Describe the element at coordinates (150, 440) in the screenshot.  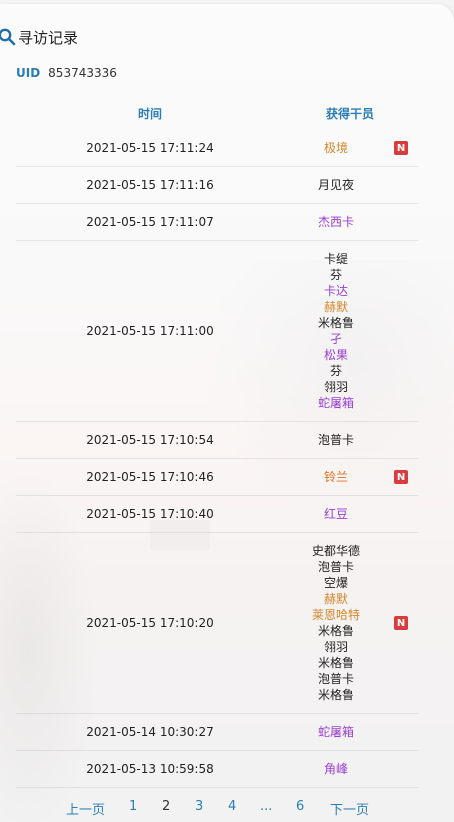
I see `record-time: 2021-05-15 17:10:54` at that location.